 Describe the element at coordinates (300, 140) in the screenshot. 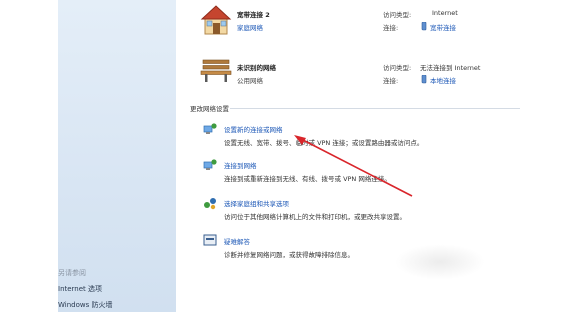

I see `arrow-head` at that location.